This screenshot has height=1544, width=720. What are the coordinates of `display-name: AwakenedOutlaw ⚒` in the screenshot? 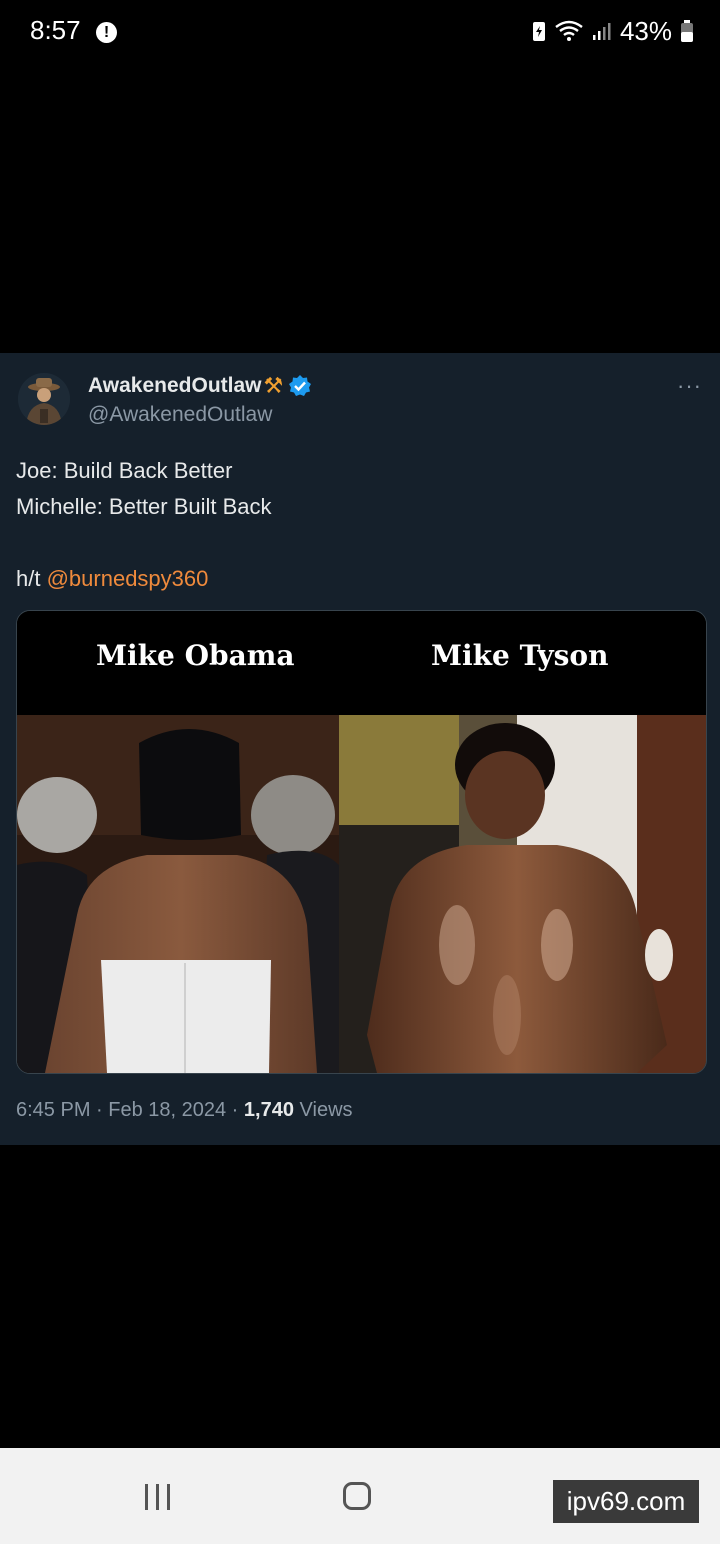 It's located at (200, 386).